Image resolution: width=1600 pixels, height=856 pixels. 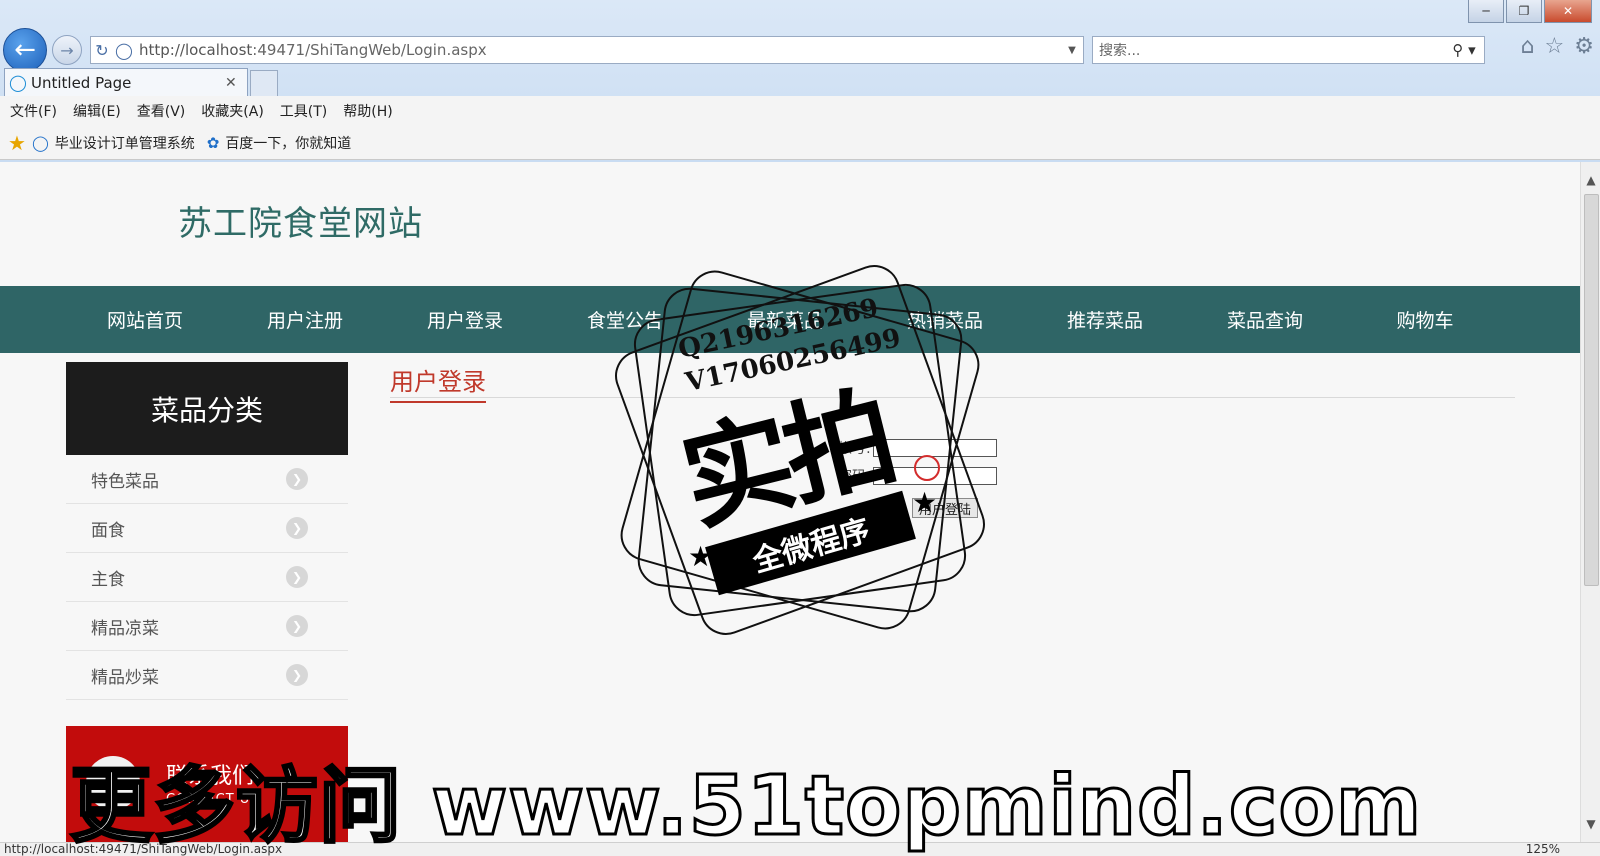 I want to click on new-tab-button, so click(x=264, y=83).